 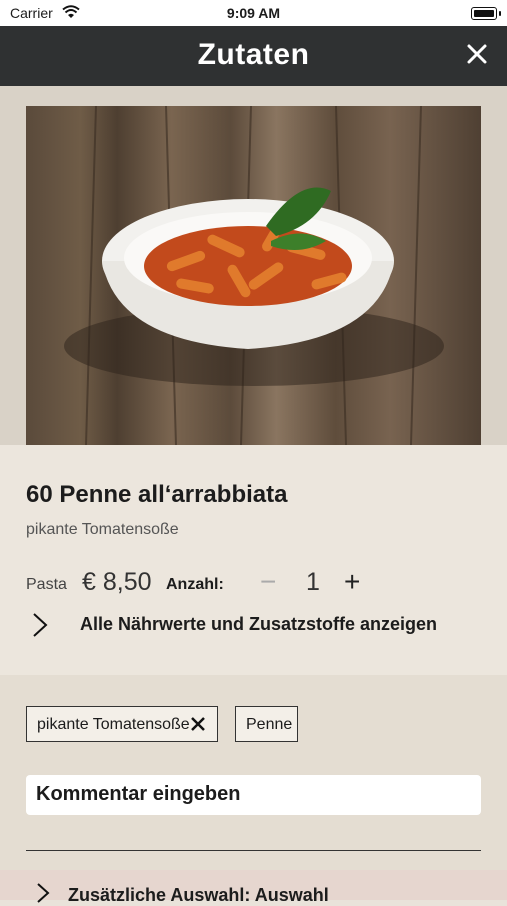 I want to click on status-time: 9:09 AM, so click(x=253, y=13).